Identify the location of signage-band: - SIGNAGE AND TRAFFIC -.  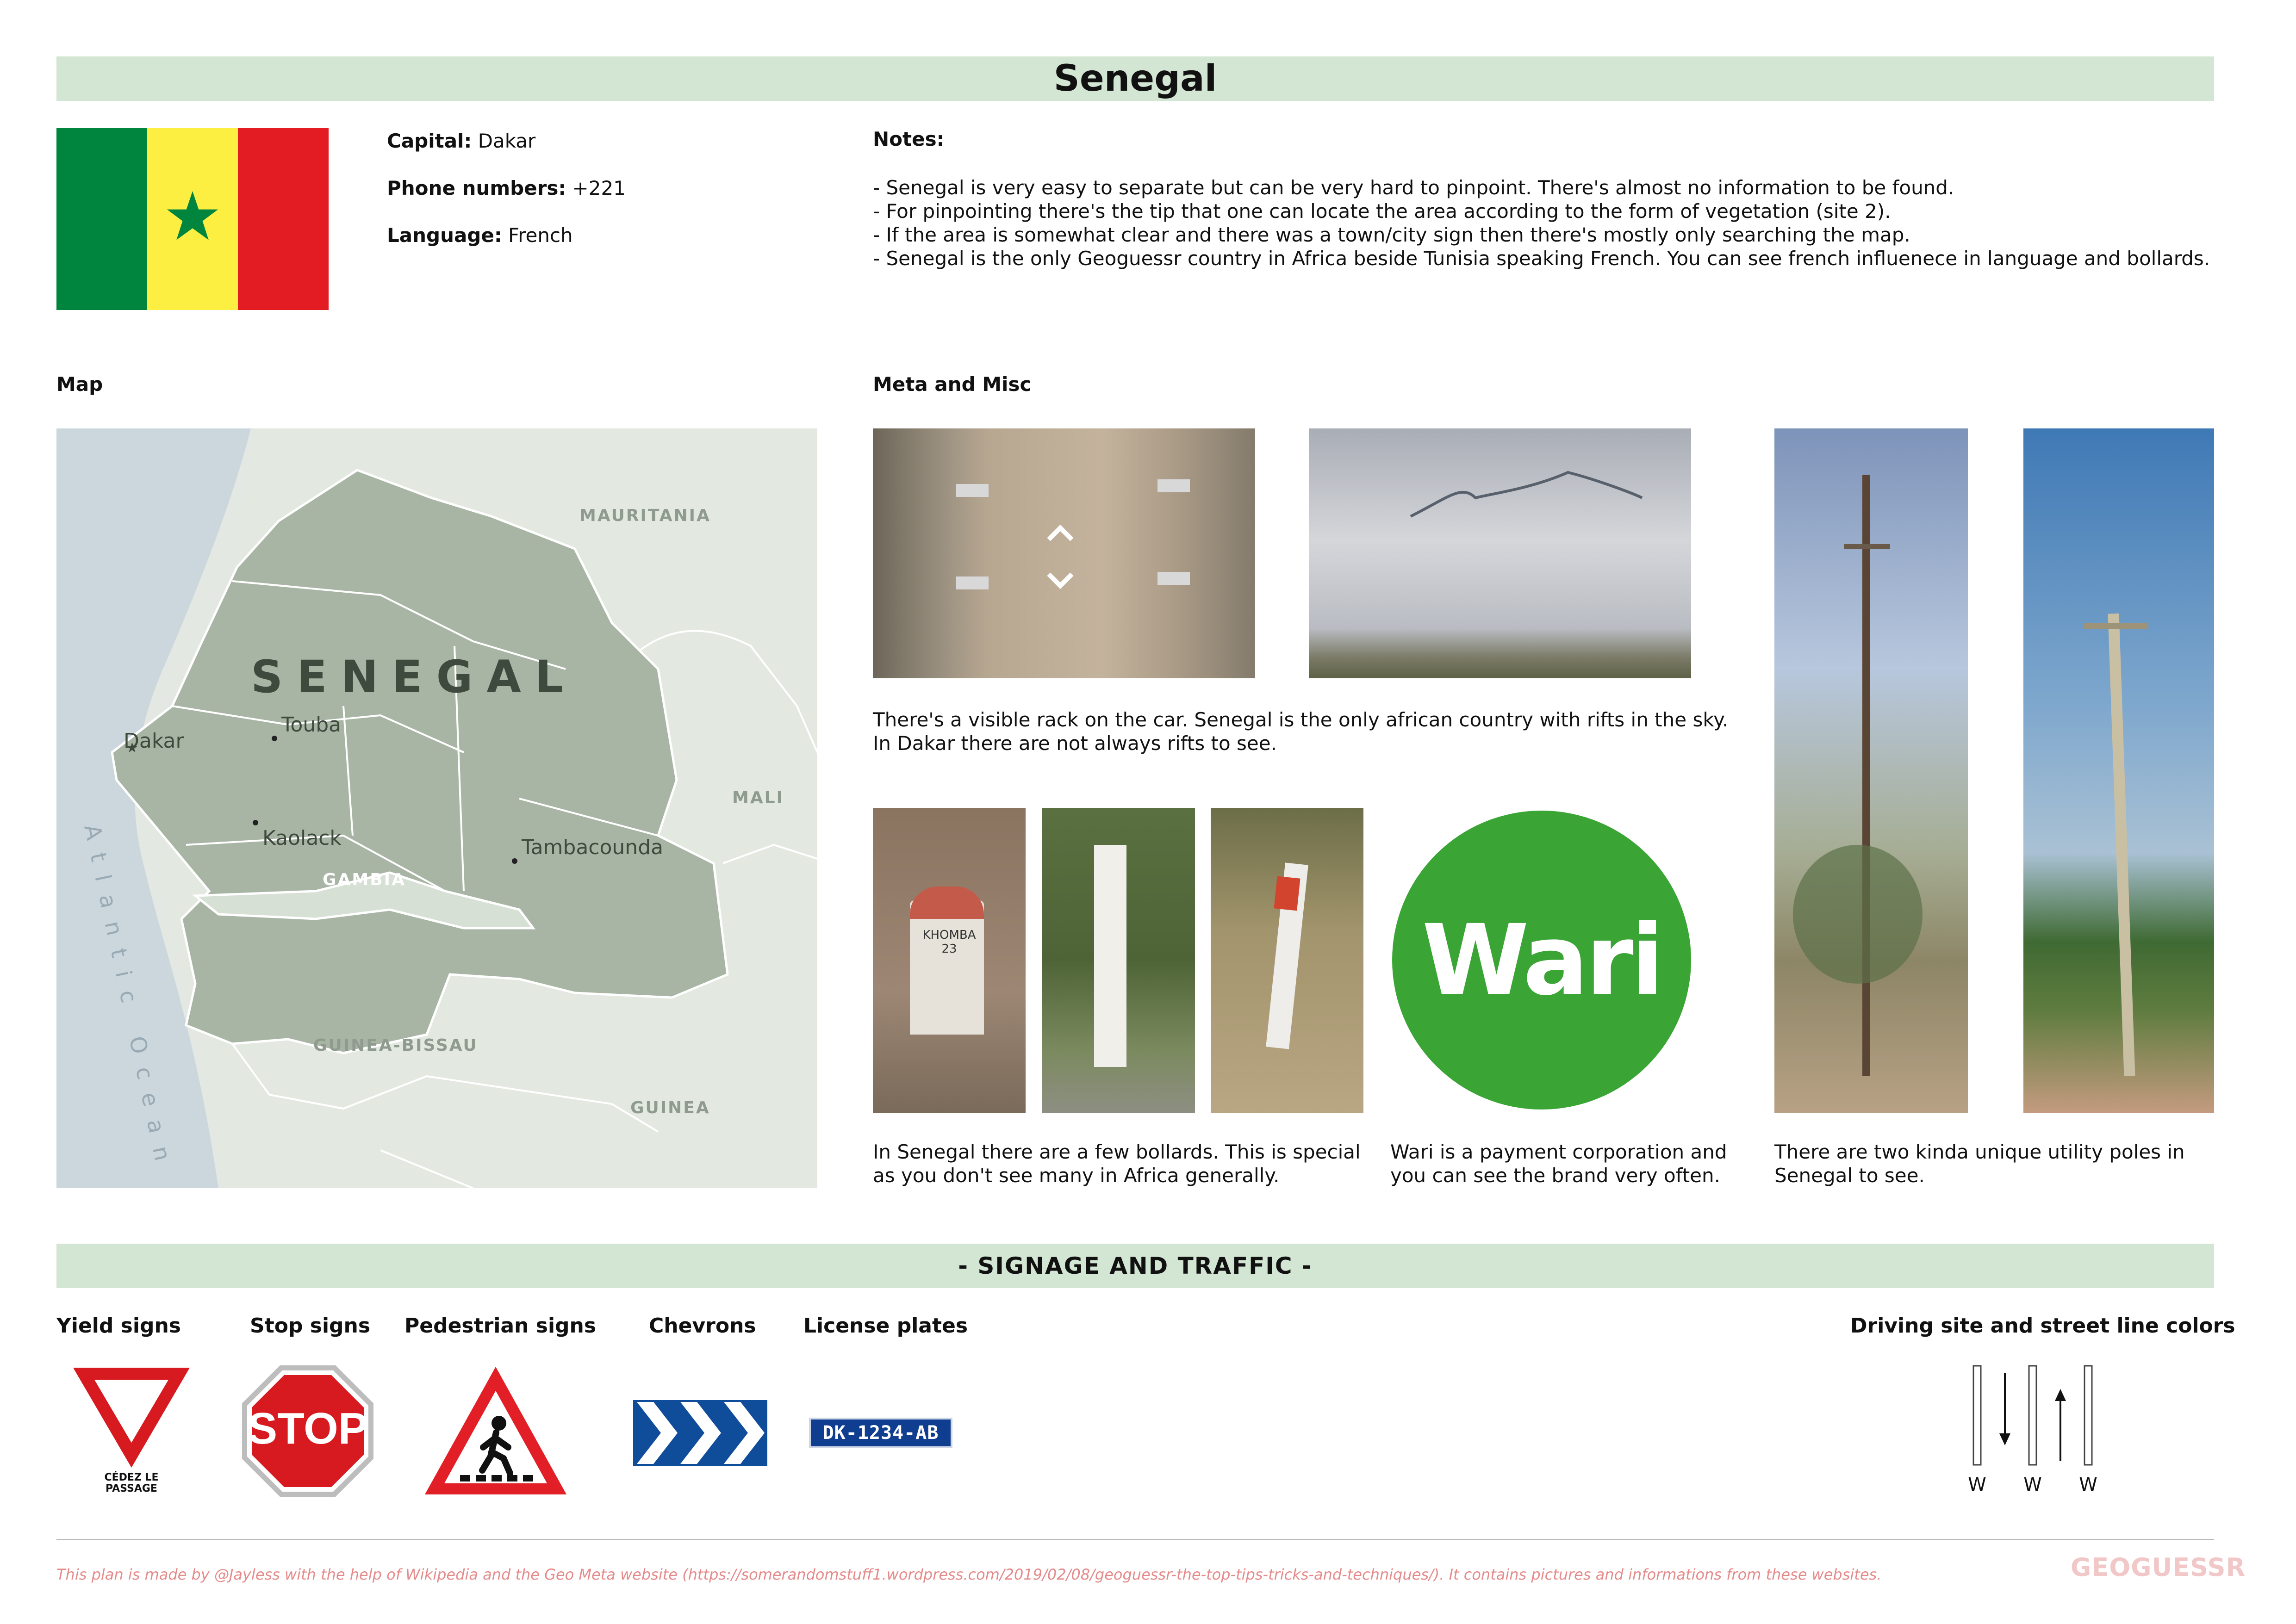
(1135, 1266).